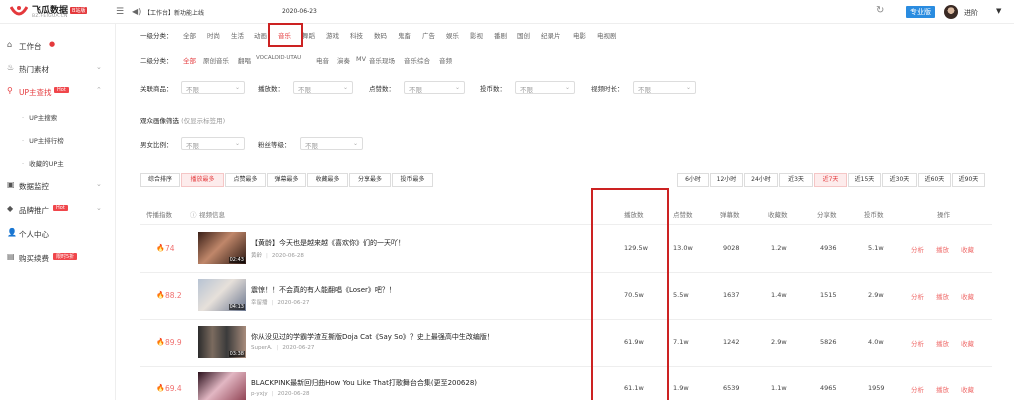 The height and width of the screenshot is (400, 1014). What do you see at coordinates (664, 87) in the screenshot?
I see `duration-select: 不限 ⌄` at bounding box center [664, 87].